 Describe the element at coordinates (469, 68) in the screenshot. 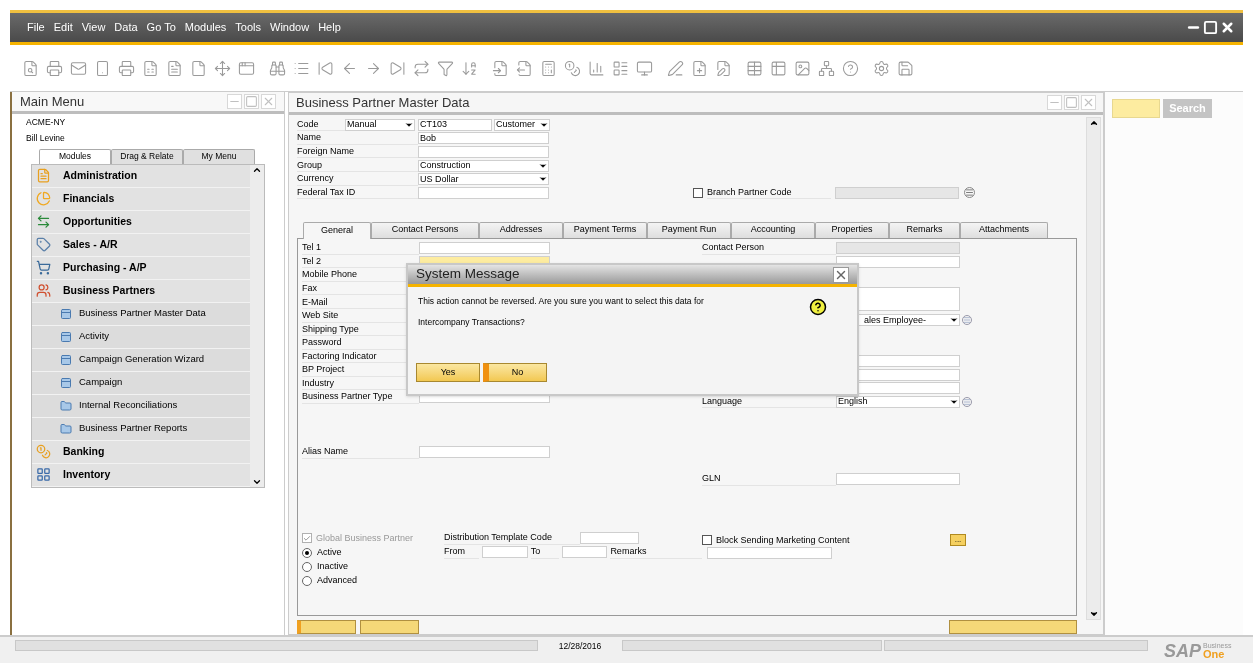

I see `sort-icon` at that location.